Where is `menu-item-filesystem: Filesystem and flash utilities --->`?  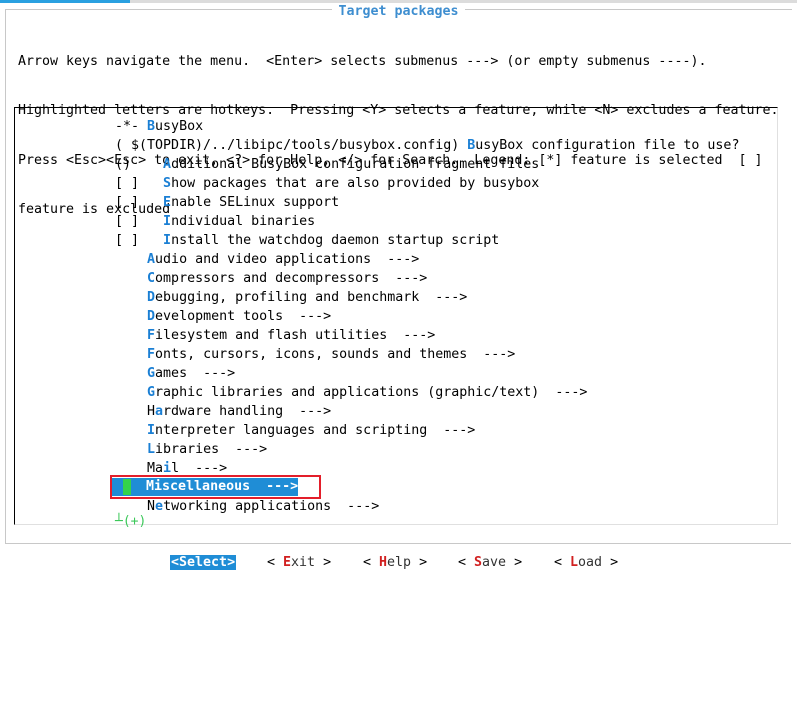
menu-item-filesystem: Filesystem and flash utilities ---> is located at coordinates (275, 335).